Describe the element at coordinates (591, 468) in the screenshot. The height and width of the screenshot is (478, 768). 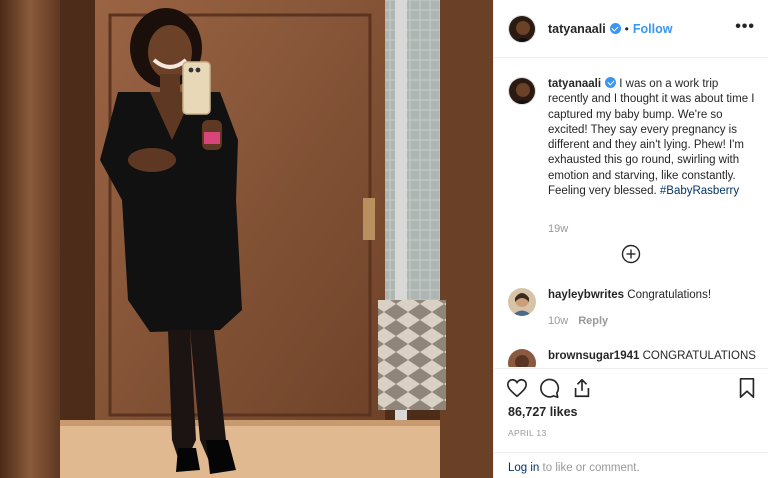
I see `login-prompt-text: to like or comment.` at that location.